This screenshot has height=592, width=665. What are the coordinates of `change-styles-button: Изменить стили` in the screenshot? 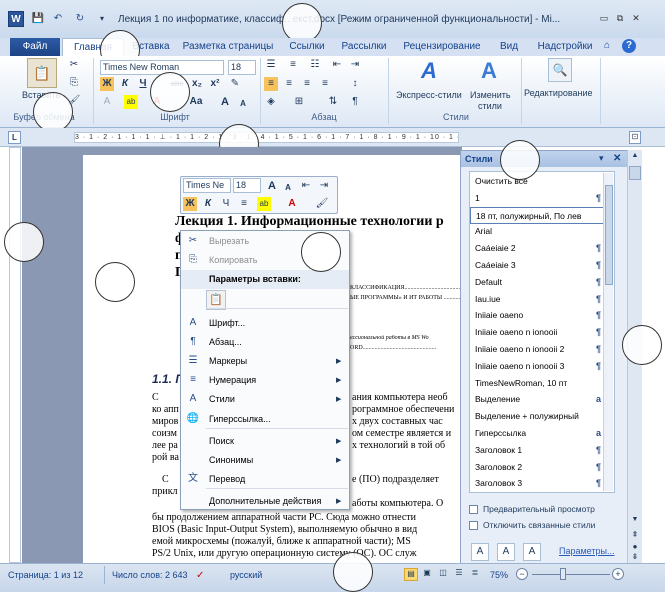 It's located at (490, 101).